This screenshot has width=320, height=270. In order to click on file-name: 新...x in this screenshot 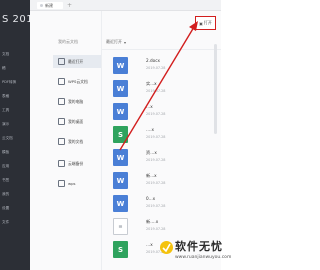, I will do `click(151, 175)`.